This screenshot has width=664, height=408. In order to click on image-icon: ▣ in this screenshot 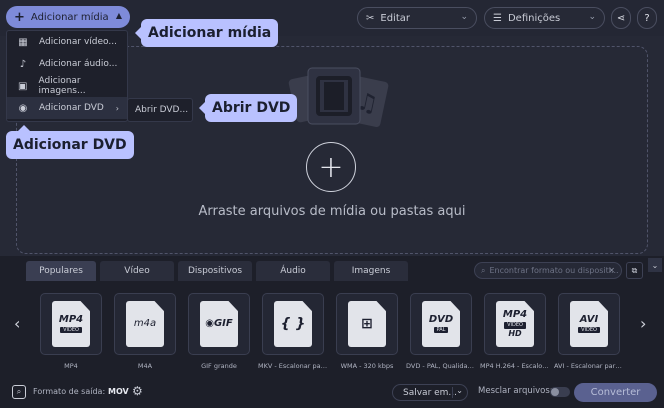, I will do `click(23, 86)`.